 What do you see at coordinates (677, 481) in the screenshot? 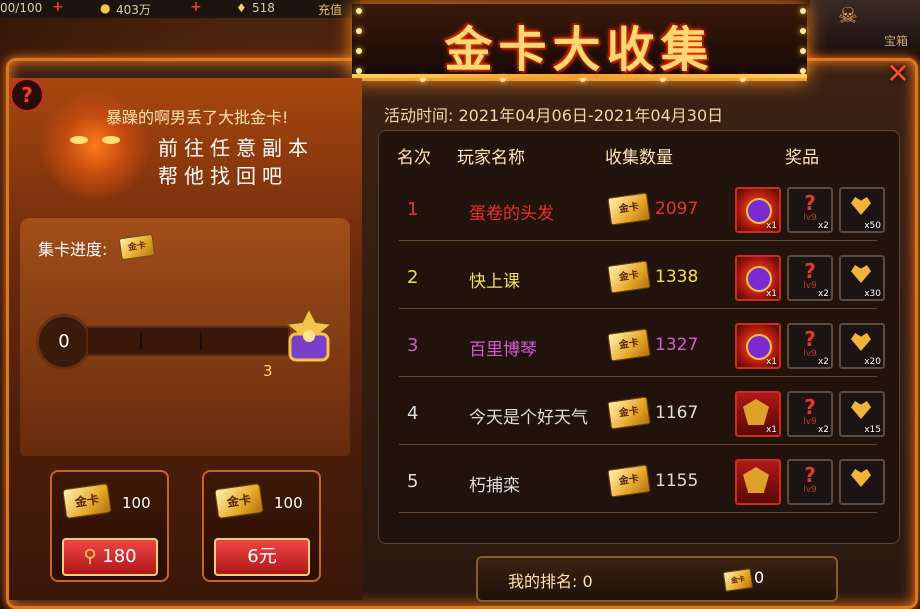
I see `collect-count: 1155` at bounding box center [677, 481].